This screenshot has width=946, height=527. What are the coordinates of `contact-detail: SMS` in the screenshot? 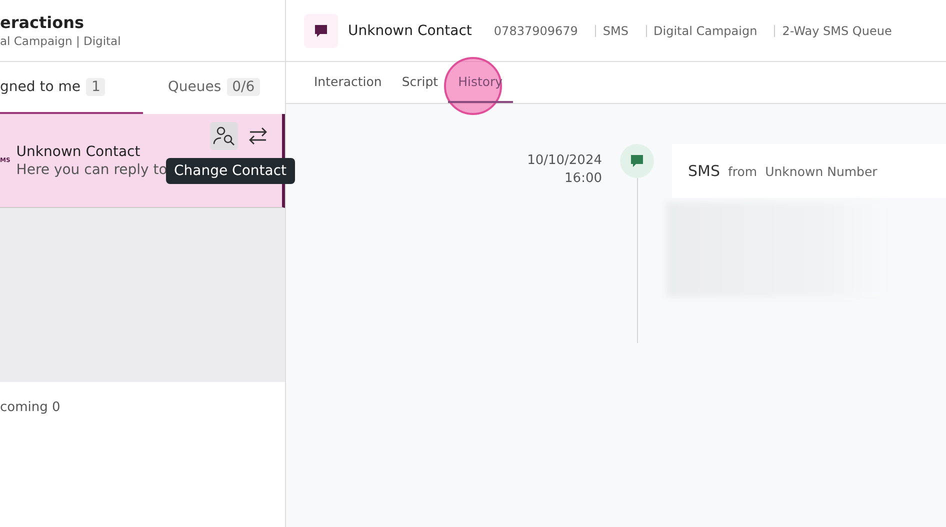 It's located at (611, 30).